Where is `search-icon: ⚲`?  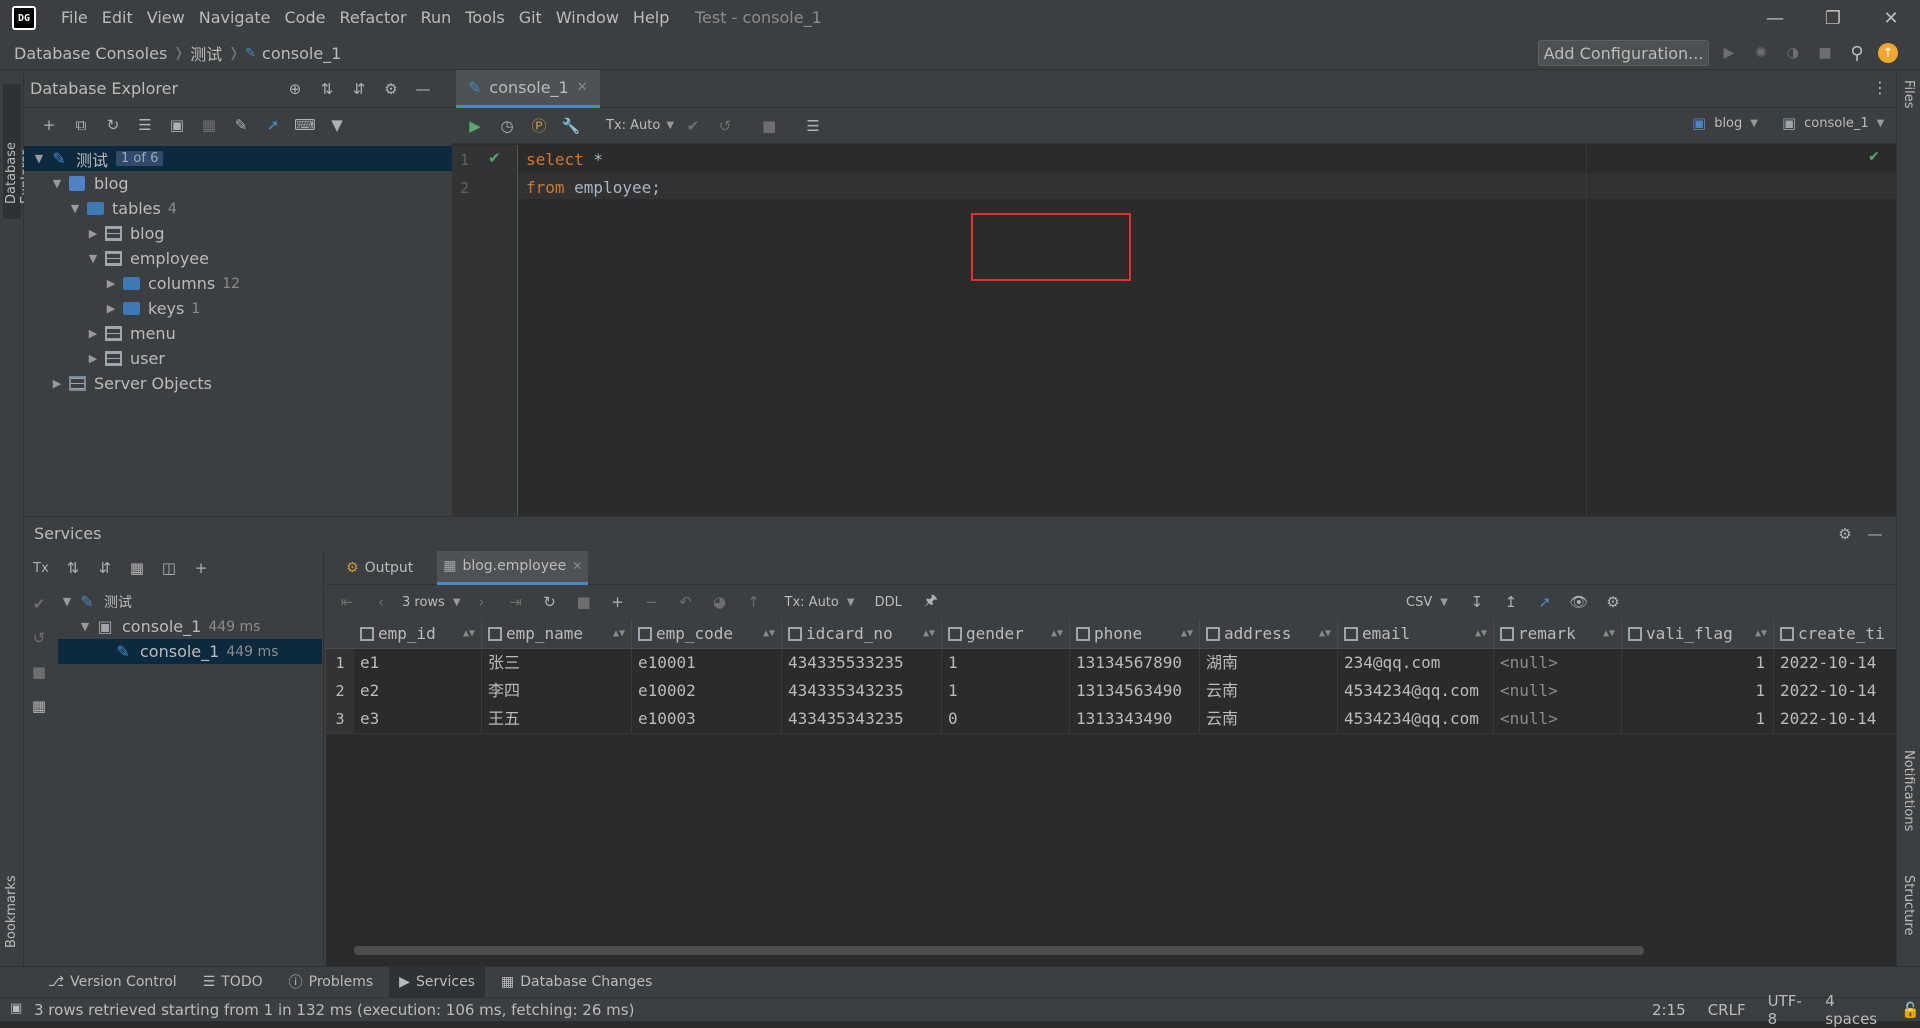
search-icon: ⚲ is located at coordinates (1857, 53).